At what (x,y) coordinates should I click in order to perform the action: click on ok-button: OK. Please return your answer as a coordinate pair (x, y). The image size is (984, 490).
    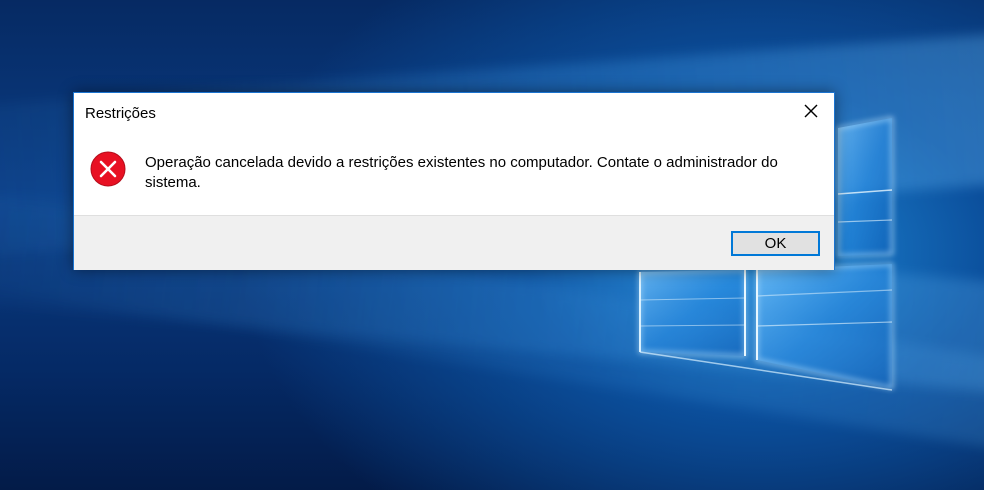
    Looking at the image, I should click on (775, 243).